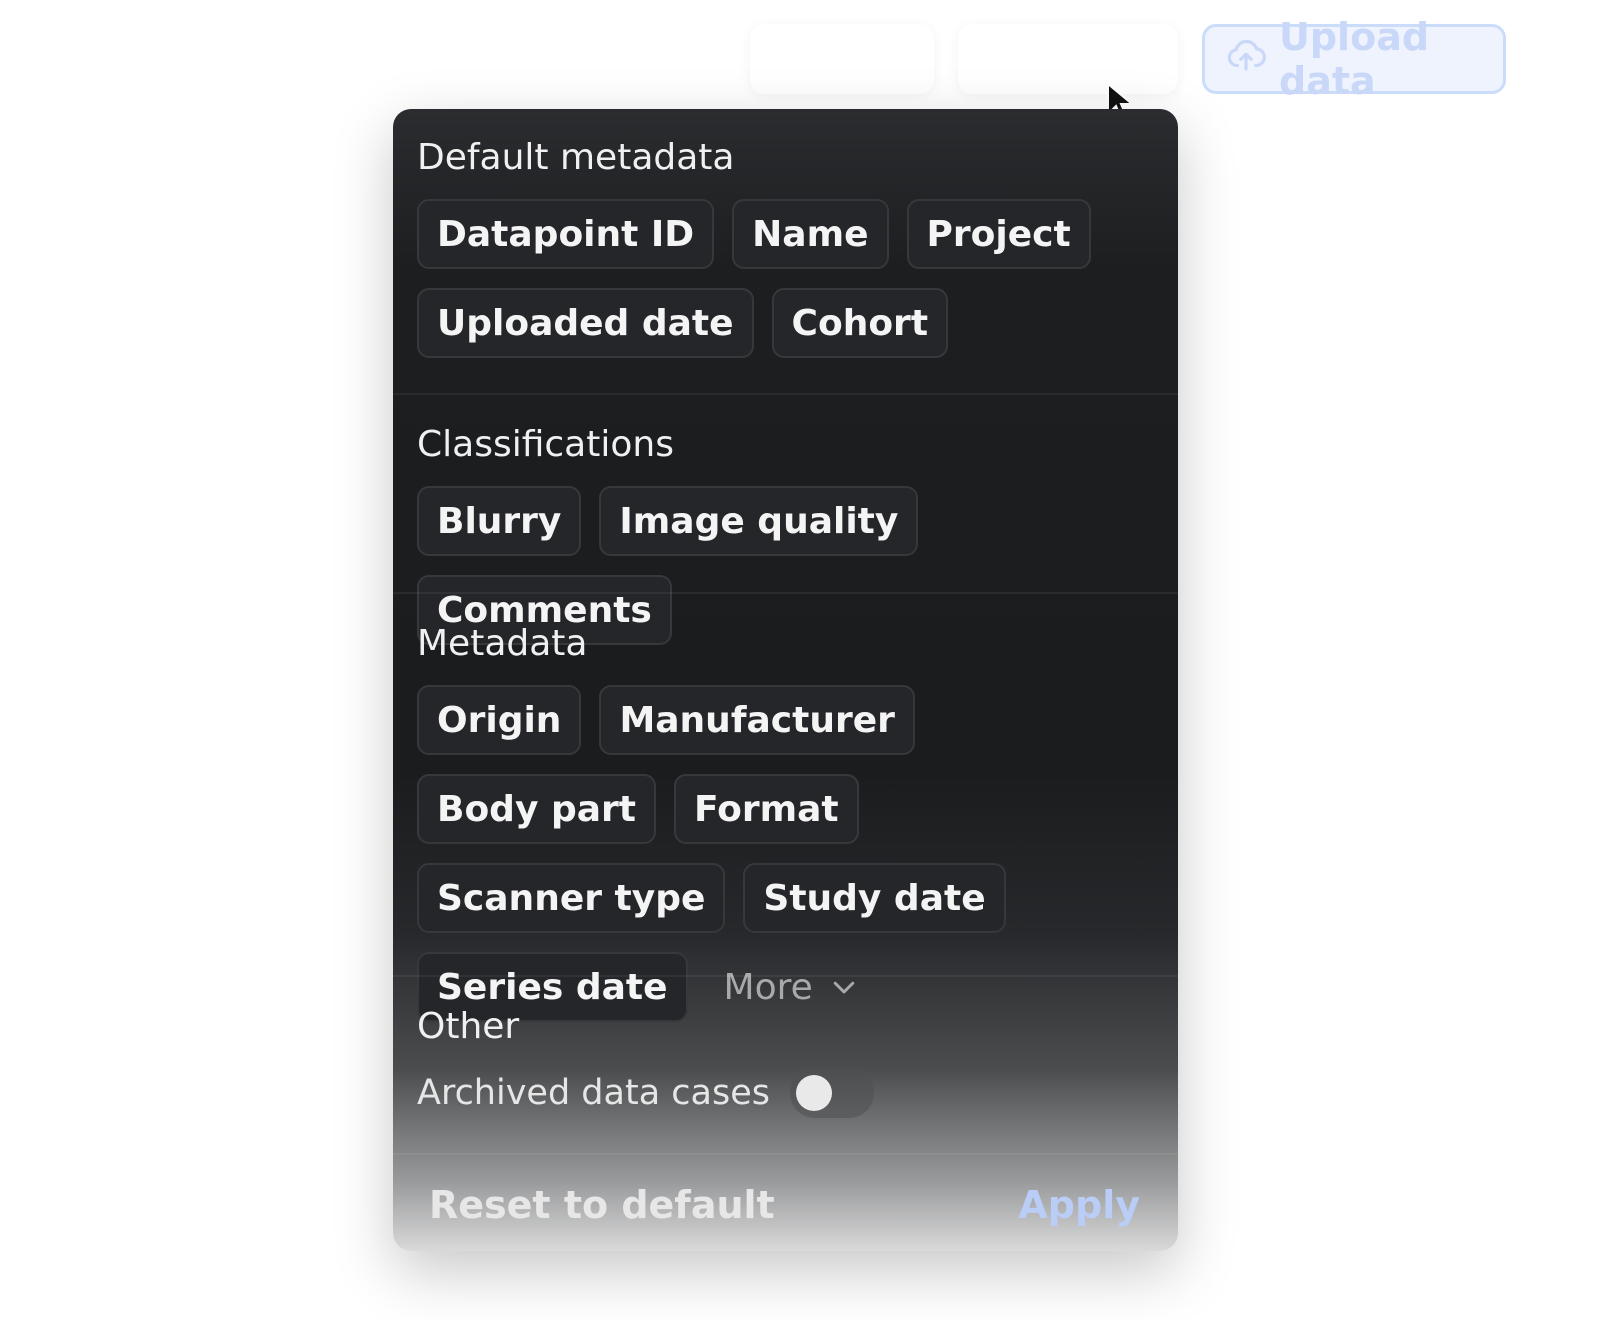  Describe the element at coordinates (813, 1093) in the screenshot. I see `toggle-knob` at that location.